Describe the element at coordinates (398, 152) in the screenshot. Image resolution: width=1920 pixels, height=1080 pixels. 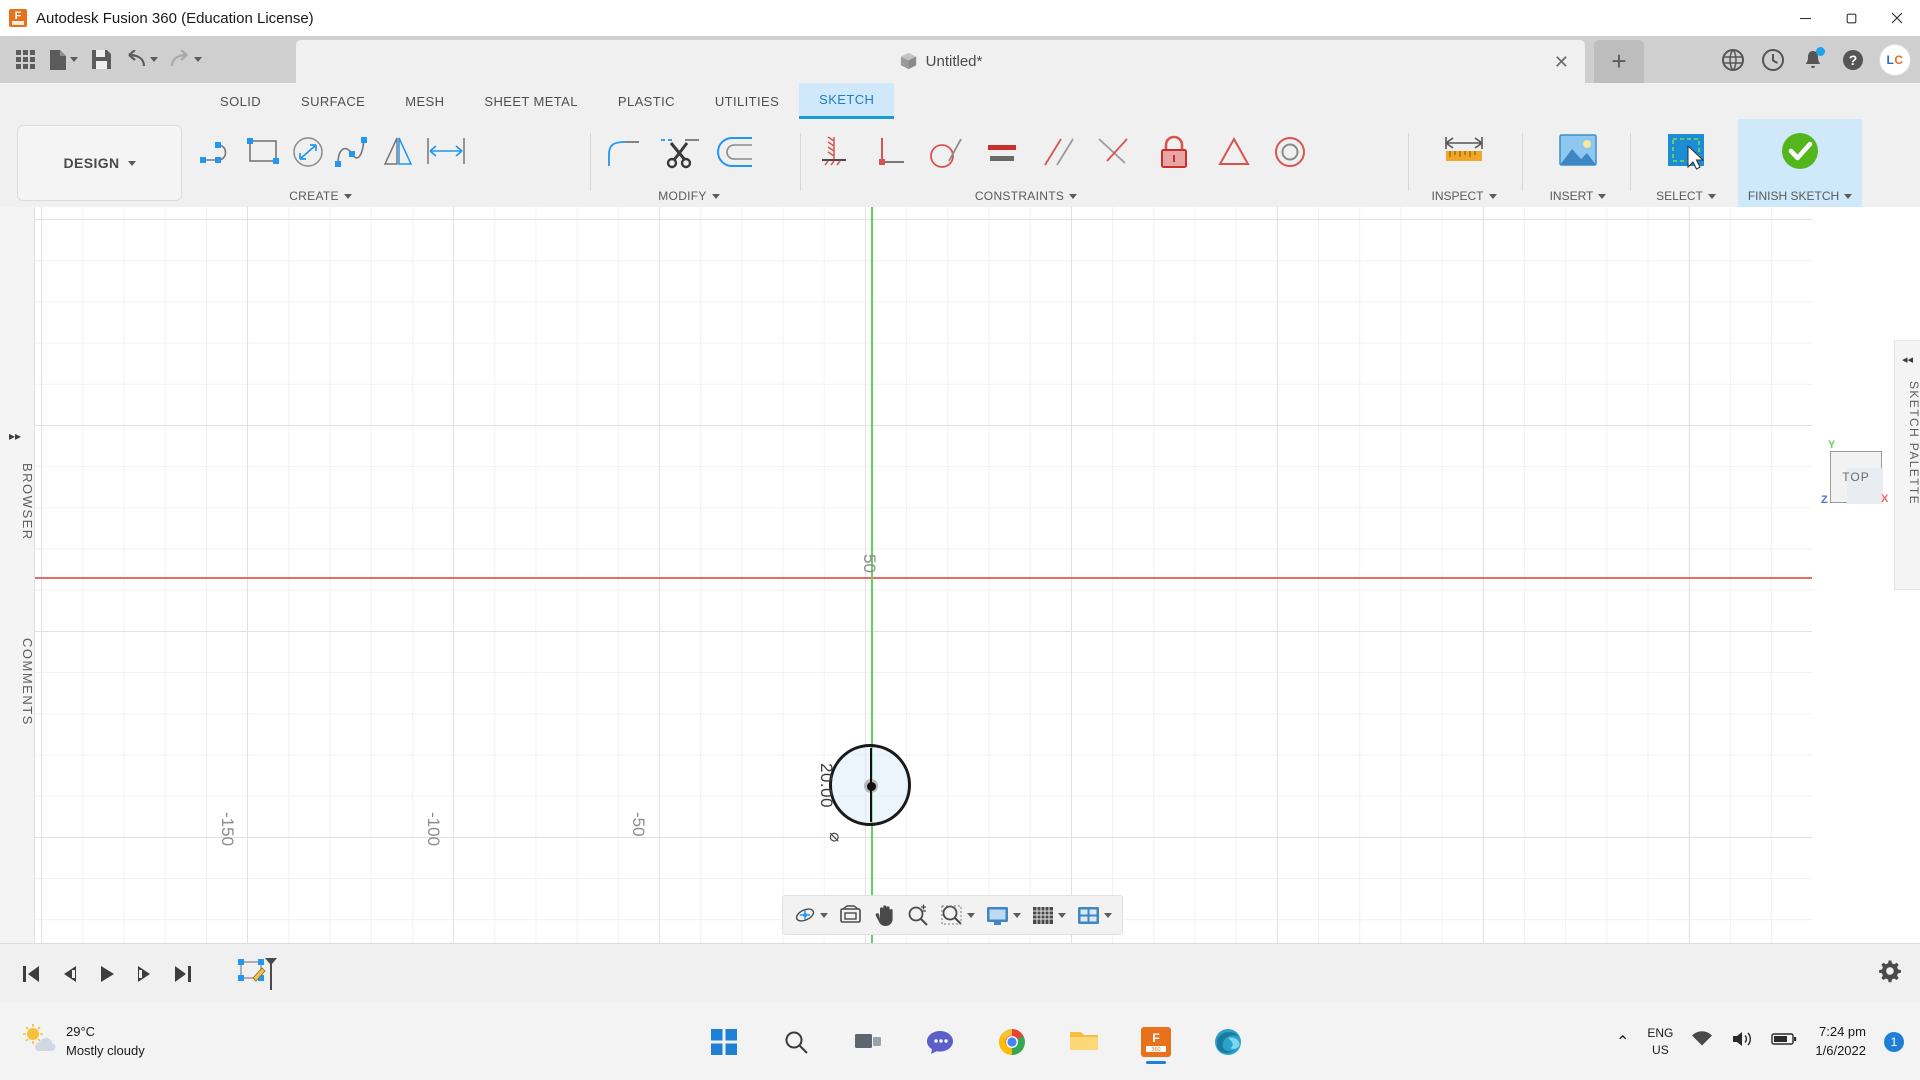
I see `tool-mirror` at that location.